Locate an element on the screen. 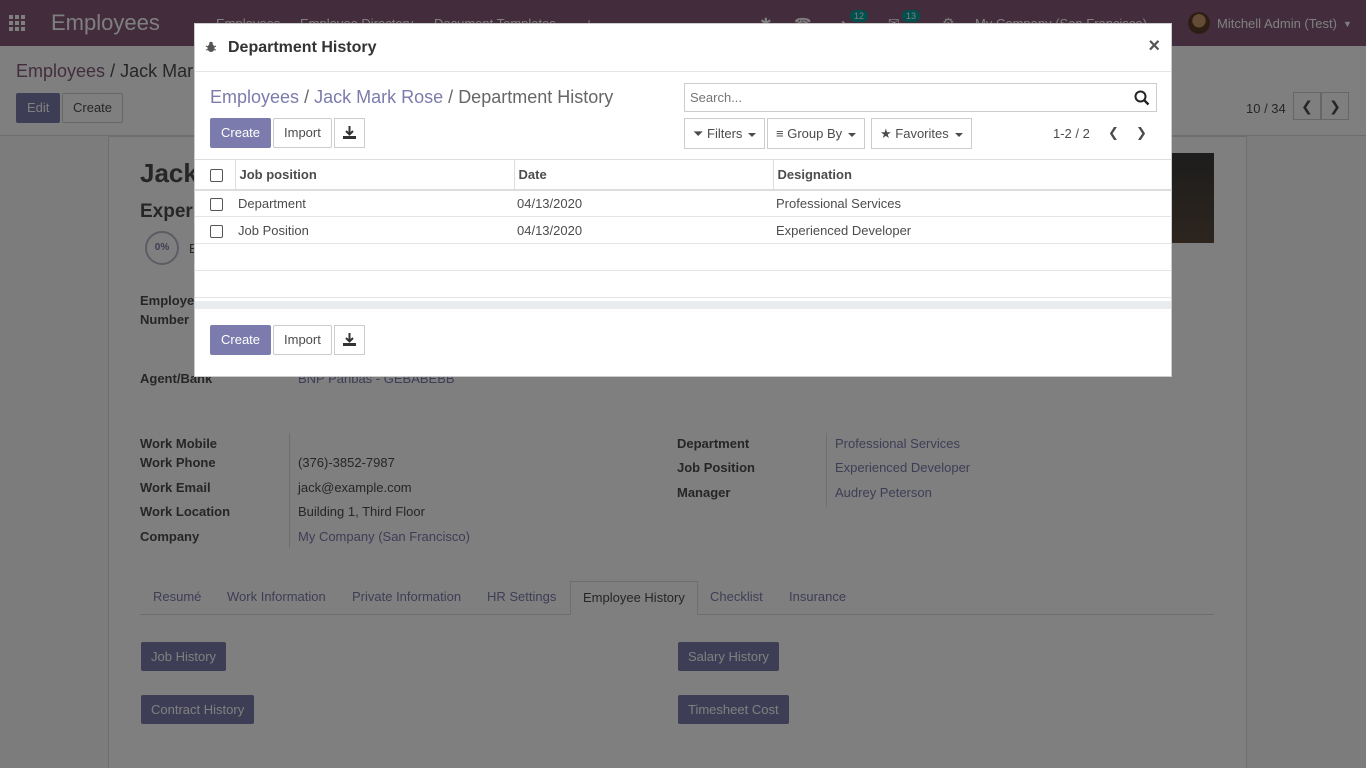  cell-designation: Experienced Developer is located at coordinates (972, 230).